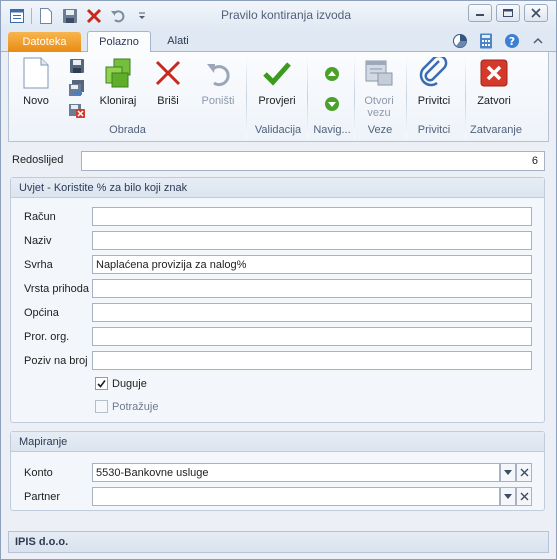 The image size is (557, 560). Describe the element at coordinates (178, 42) in the screenshot. I see `tab-tools: Alati` at that location.